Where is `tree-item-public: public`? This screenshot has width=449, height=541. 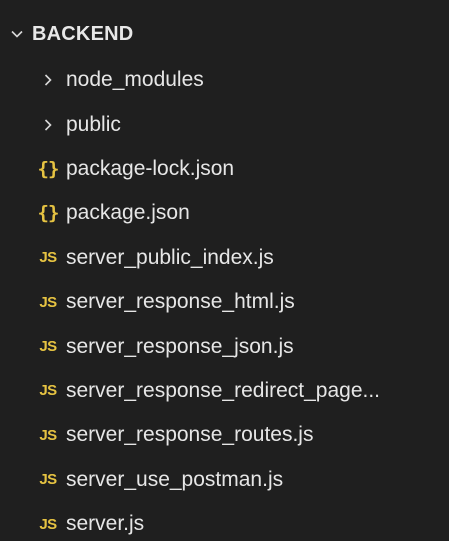 tree-item-public: public is located at coordinates (224, 124).